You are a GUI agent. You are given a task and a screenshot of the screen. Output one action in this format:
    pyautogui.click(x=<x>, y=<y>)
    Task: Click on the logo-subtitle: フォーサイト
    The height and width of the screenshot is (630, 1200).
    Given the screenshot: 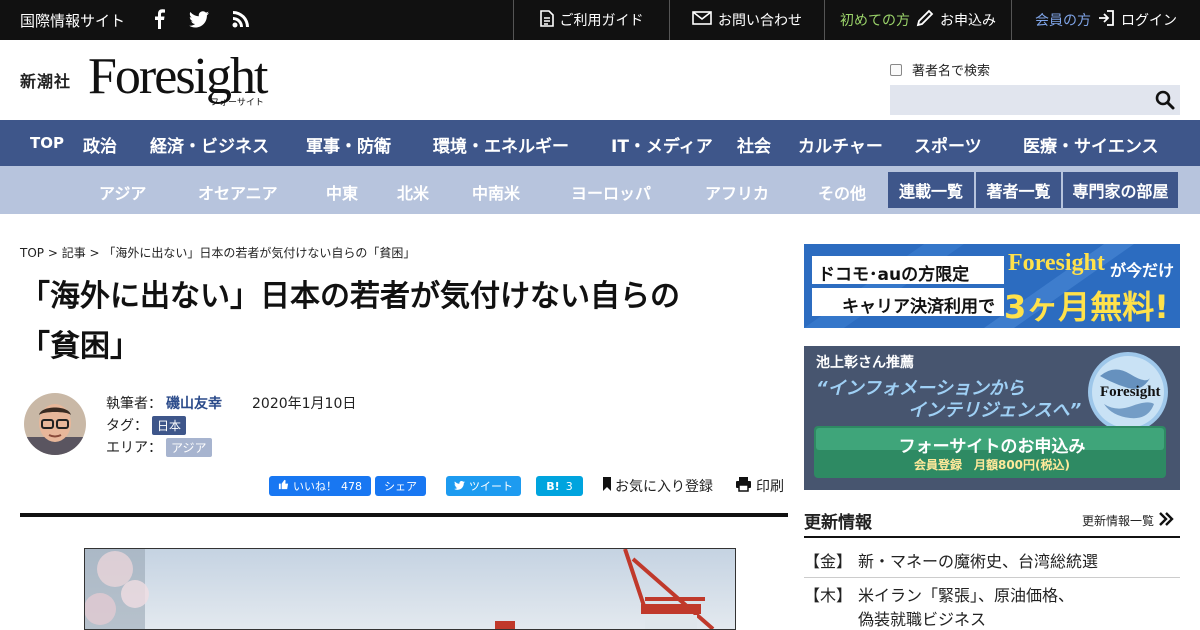 What is the action you would take?
    pyautogui.click(x=237, y=103)
    